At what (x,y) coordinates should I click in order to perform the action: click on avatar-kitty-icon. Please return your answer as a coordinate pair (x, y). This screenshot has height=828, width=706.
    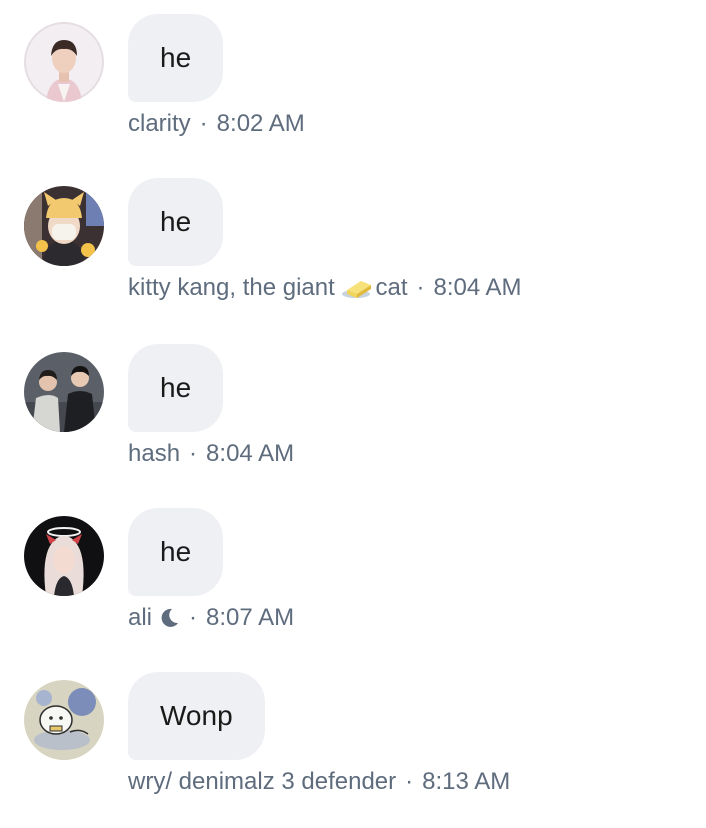
    Looking at the image, I should click on (64, 226).